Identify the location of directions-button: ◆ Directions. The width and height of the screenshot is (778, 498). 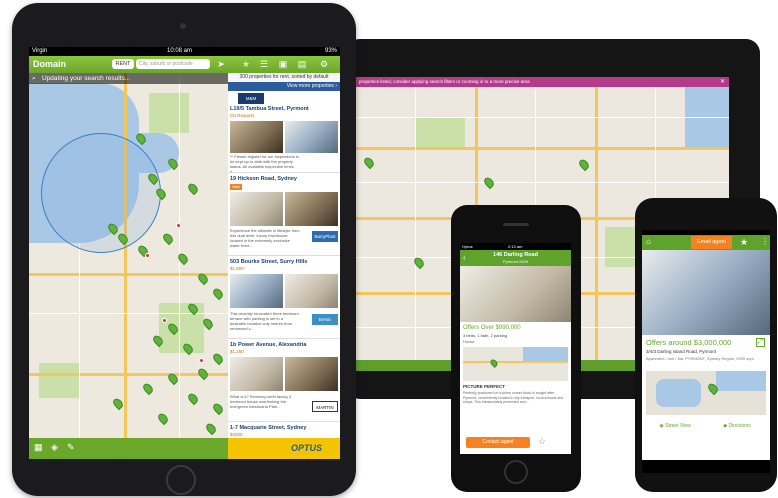
(737, 426).